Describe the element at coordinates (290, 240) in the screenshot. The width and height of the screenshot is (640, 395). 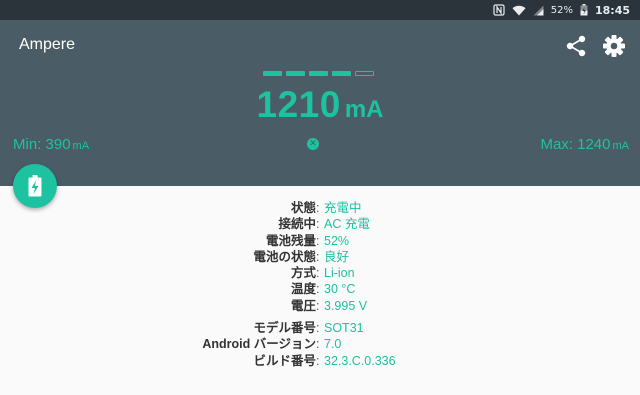
I see `info-label: 電池残量` at that location.